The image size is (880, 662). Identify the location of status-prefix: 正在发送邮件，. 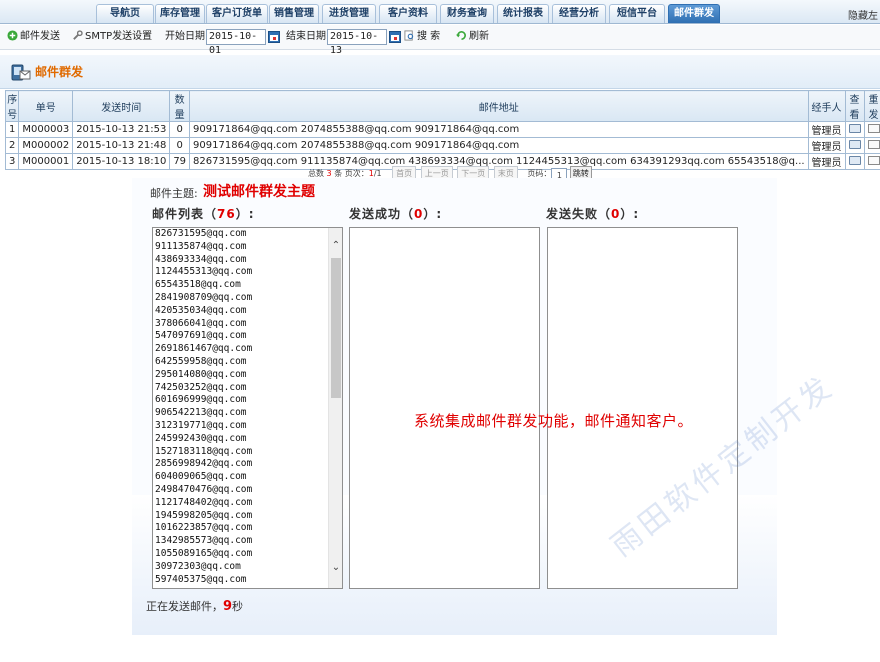
(184, 606).